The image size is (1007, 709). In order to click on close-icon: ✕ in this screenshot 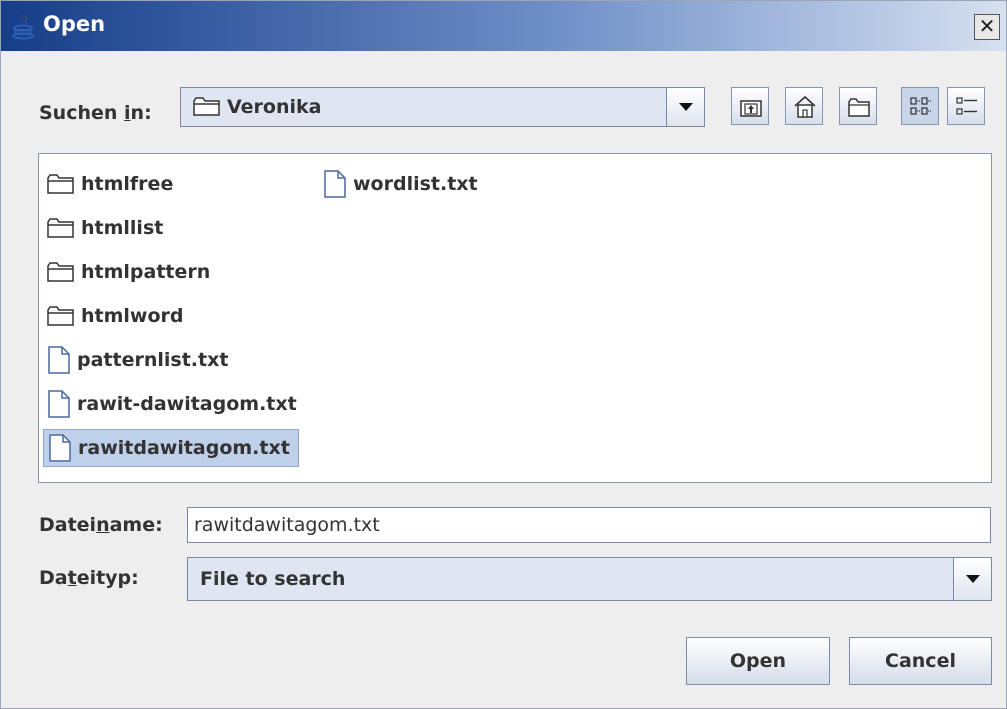, I will do `click(987, 26)`.